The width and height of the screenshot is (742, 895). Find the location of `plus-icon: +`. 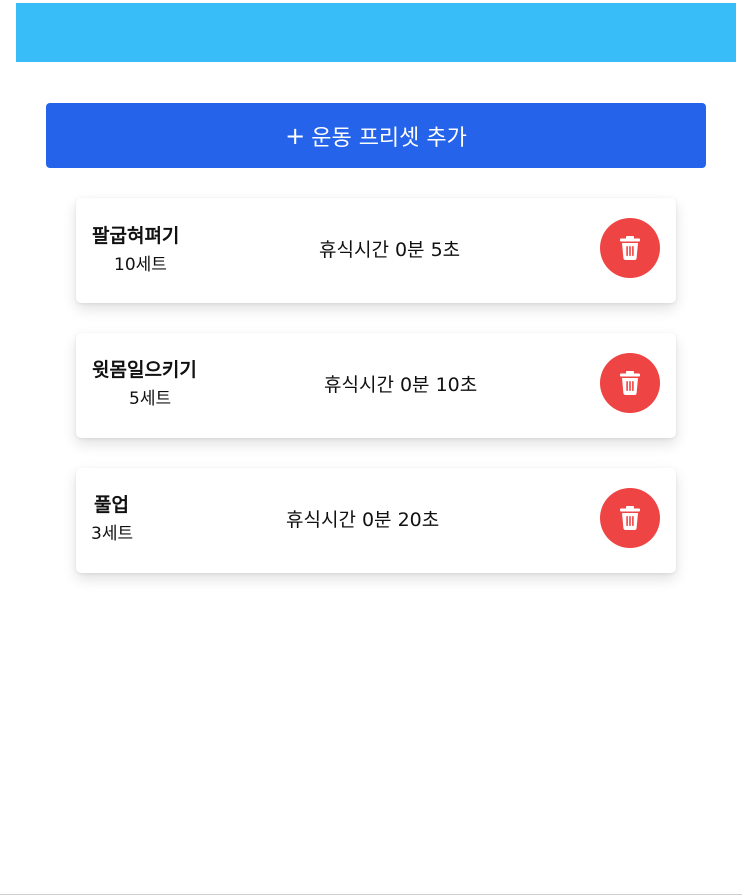

plus-icon: + is located at coordinates (295, 135).